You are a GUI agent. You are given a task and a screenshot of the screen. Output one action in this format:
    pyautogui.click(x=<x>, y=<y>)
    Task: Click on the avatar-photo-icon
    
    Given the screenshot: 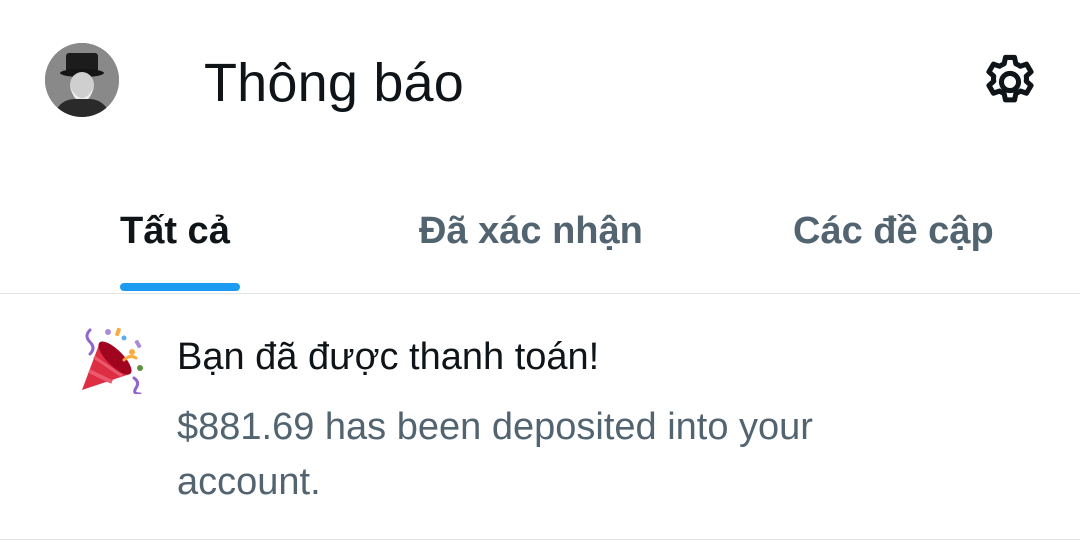 What is the action you would take?
    pyautogui.click(x=82, y=80)
    